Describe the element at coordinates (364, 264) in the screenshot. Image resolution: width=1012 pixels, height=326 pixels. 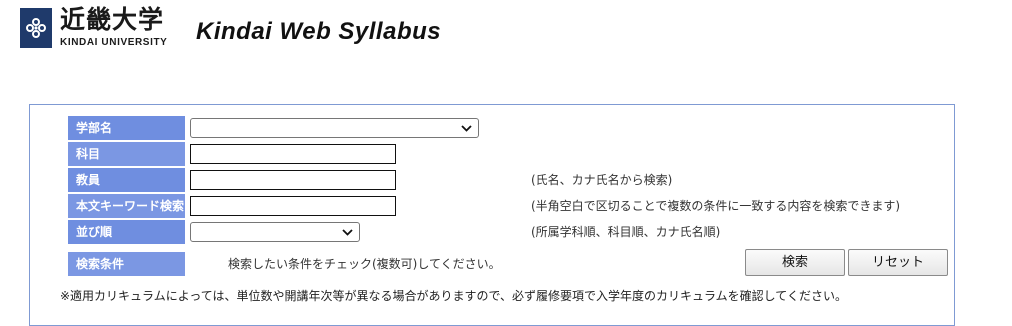
I see `conditions-text: 検索したい条件をチェック(複数可)してください。` at that location.